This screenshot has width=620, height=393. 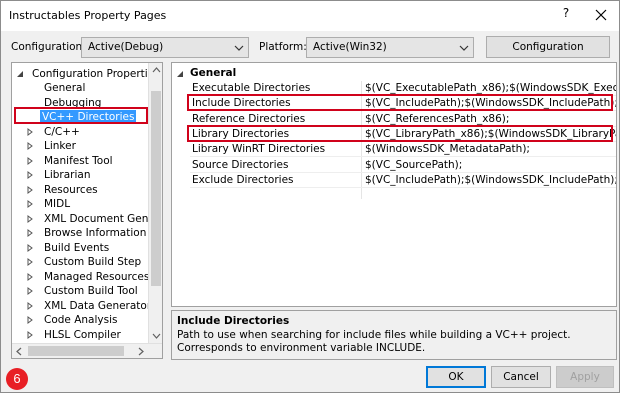 What do you see at coordinates (126, 47) in the screenshot?
I see `configuration-value: Active(Debug)` at bounding box center [126, 47].